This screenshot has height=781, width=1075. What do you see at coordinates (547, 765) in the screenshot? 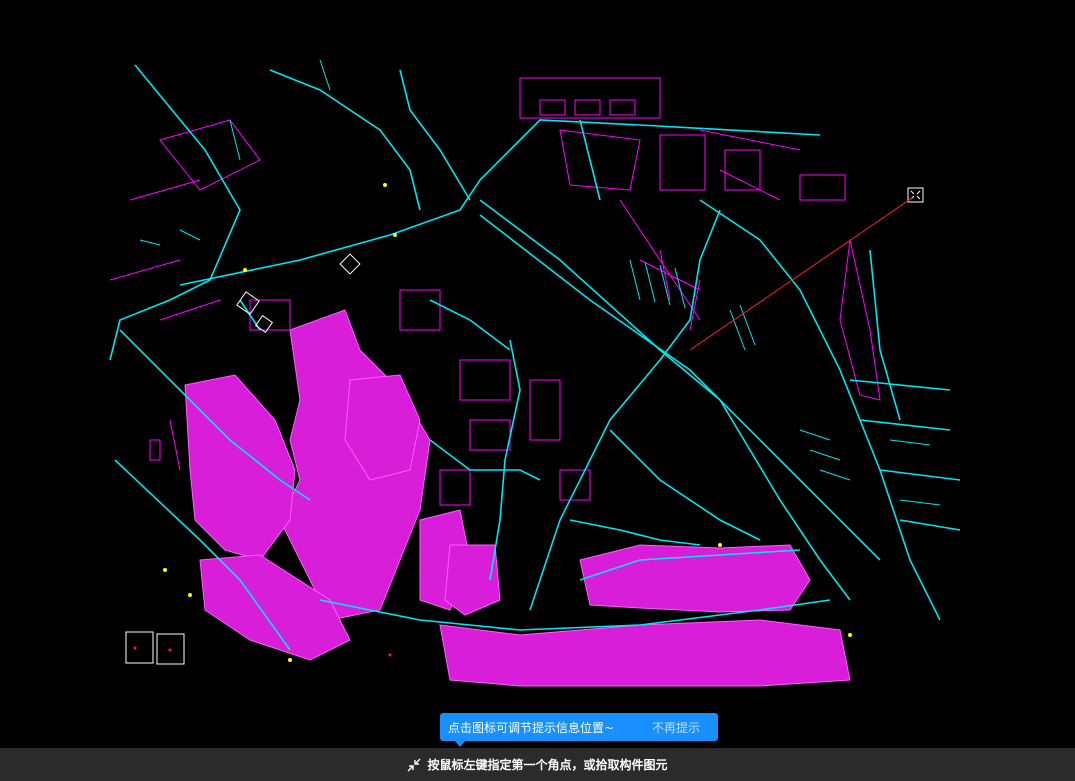
I see `command-prompt-text: 按鼠标左键指定第一个角点，或拾取构件图元` at bounding box center [547, 765].